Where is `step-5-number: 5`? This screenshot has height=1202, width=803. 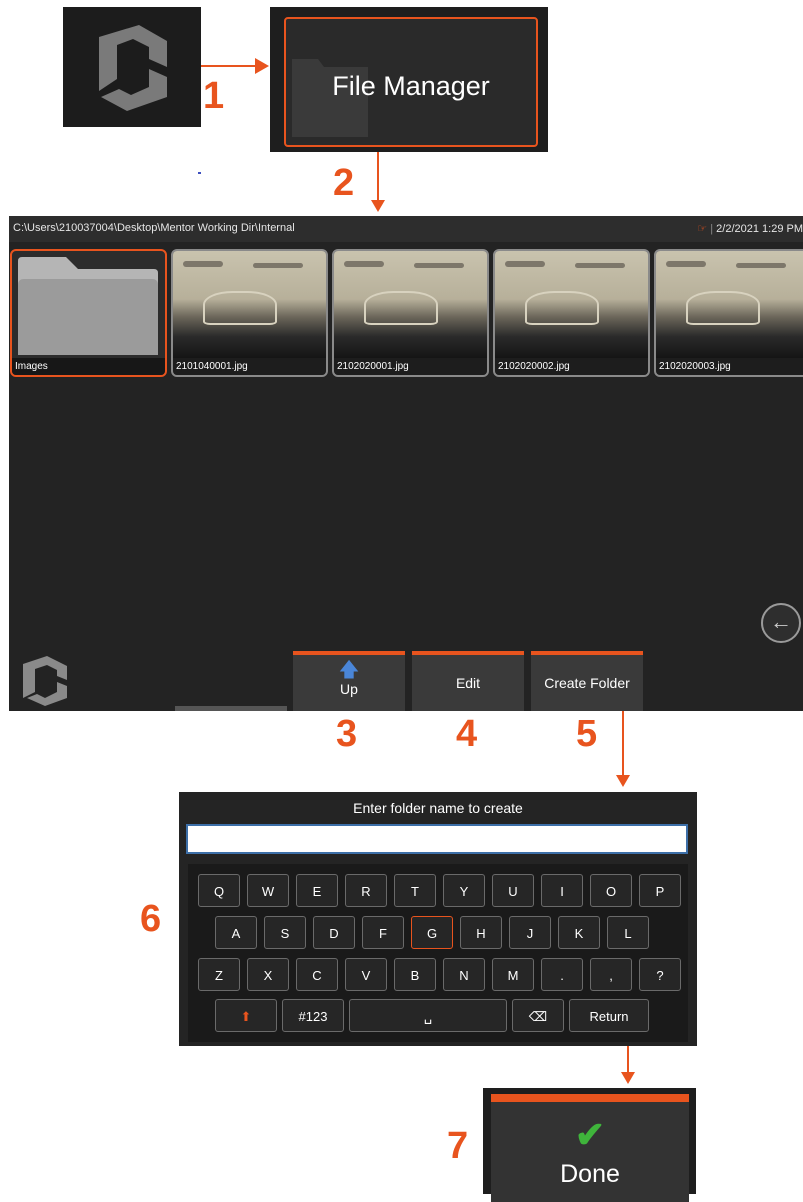
step-5-number: 5 is located at coordinates (587, 734).